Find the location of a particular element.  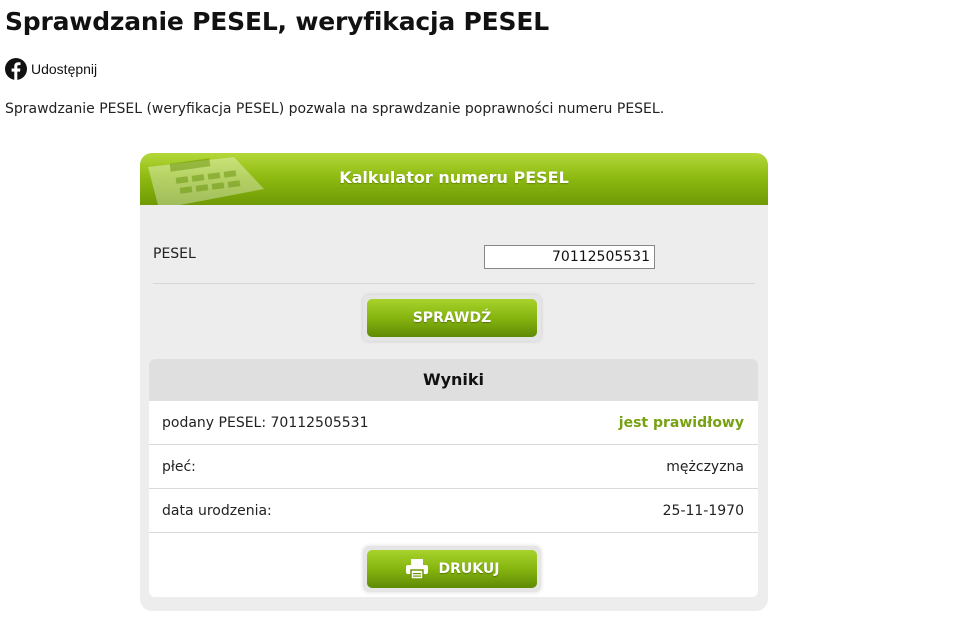

calculator-header: Kalkulator numeru PESEL is located at coordinates (454, 179).